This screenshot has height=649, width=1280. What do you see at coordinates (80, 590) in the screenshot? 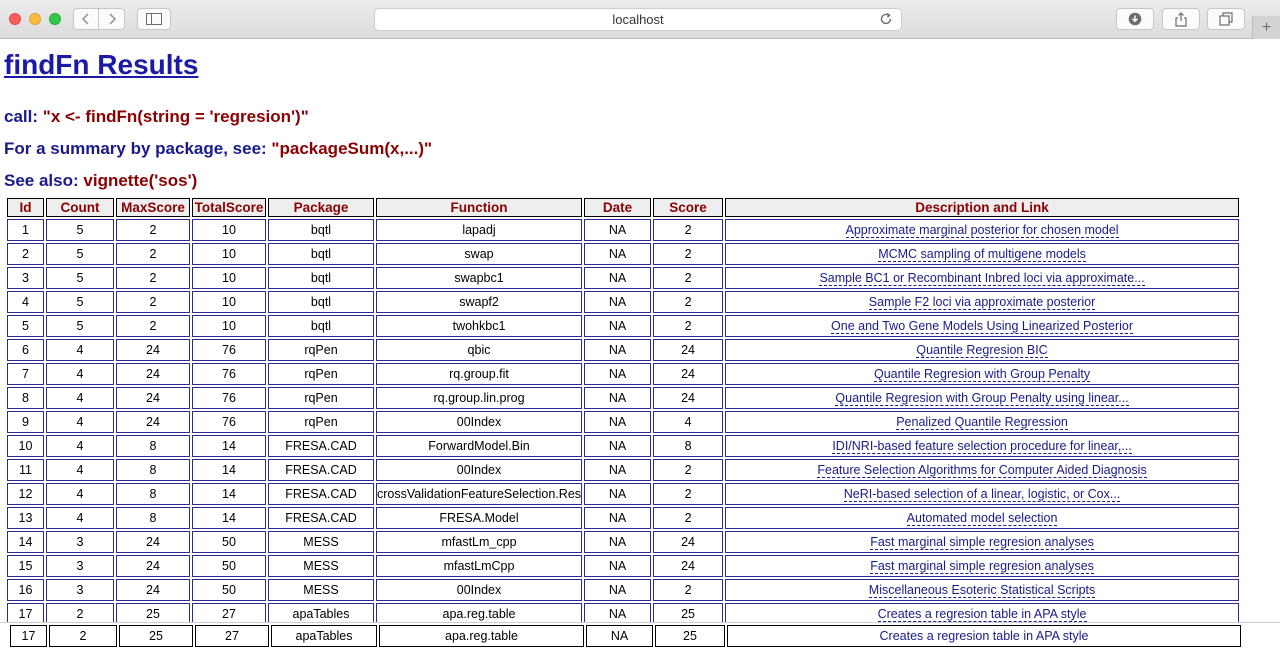
I see `cell-count: 3` at bounding box center [80, 590].